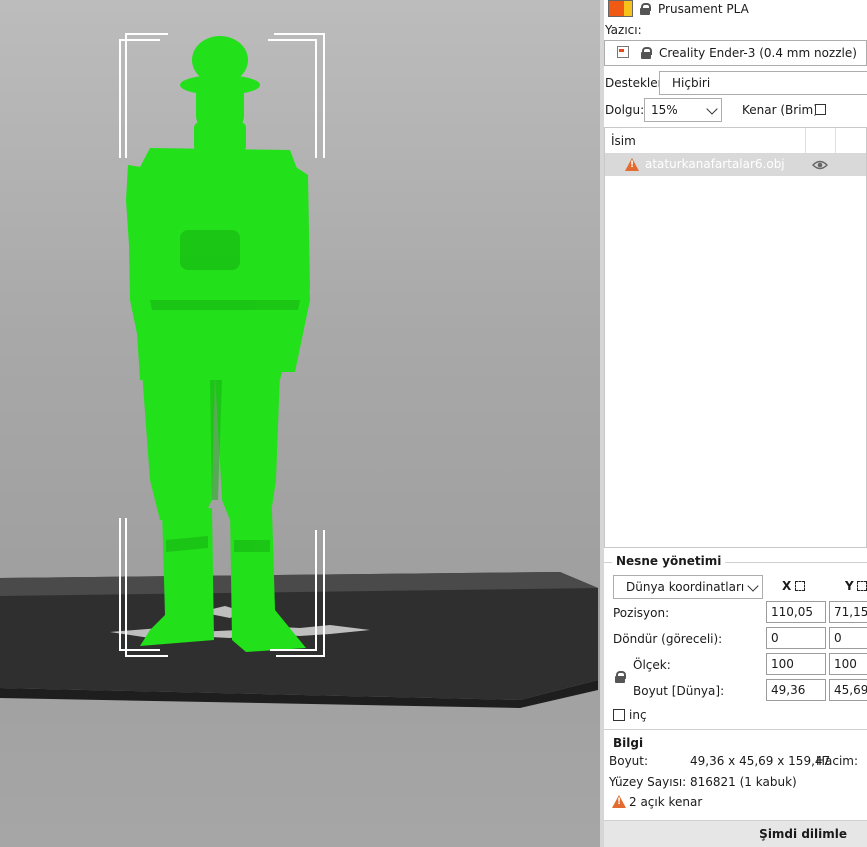 The image size is (867, 847). Describe the element at coordinates (735, 833) in the screenshot. I see `slice-now-button: Şimdi dilimle` at that location.